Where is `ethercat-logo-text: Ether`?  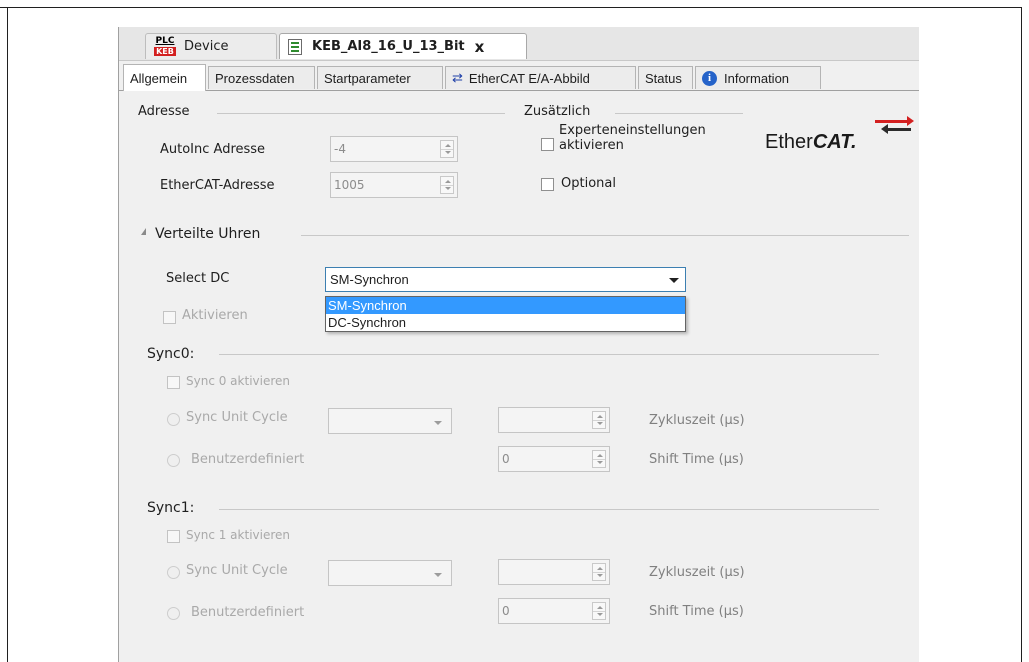
ethercat-logo-text: Ether is located at coordinates (789, 142).